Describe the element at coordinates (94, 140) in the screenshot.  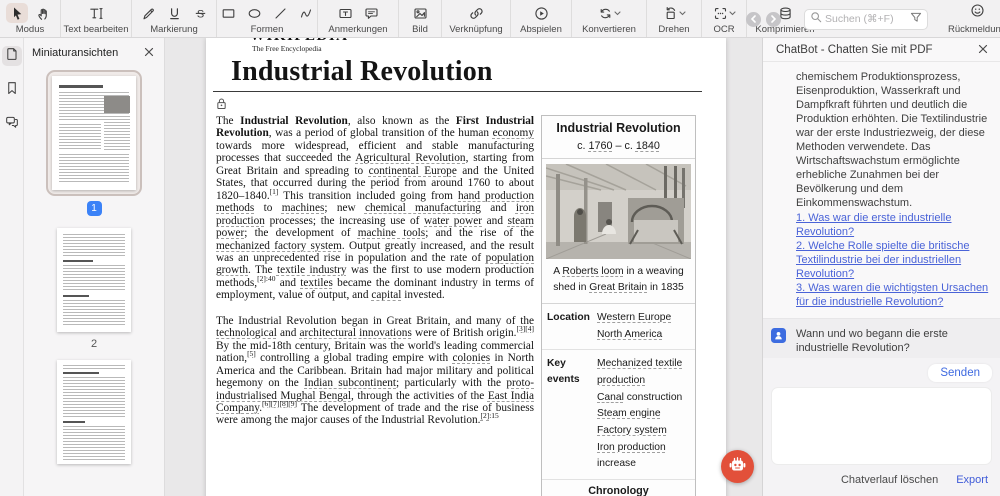
I see `page-thumbnail-1: 1` at that location.